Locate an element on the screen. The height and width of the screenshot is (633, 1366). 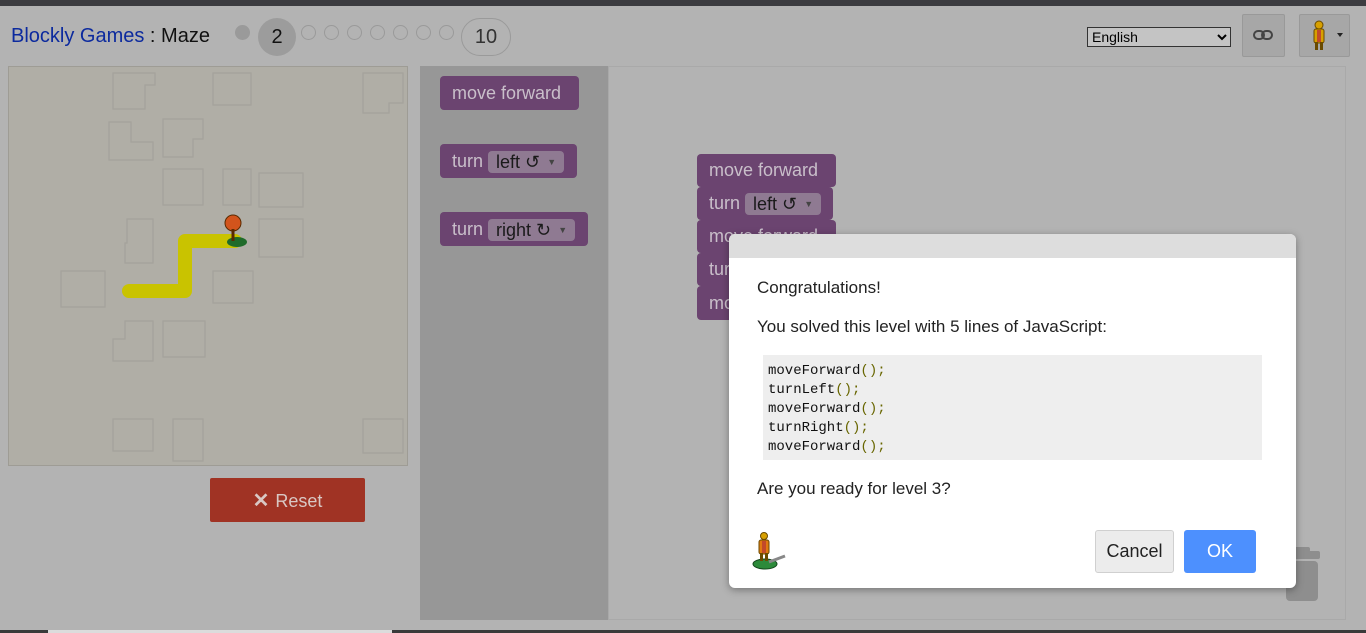
level-9-dot is located at coordinates (446, 32).